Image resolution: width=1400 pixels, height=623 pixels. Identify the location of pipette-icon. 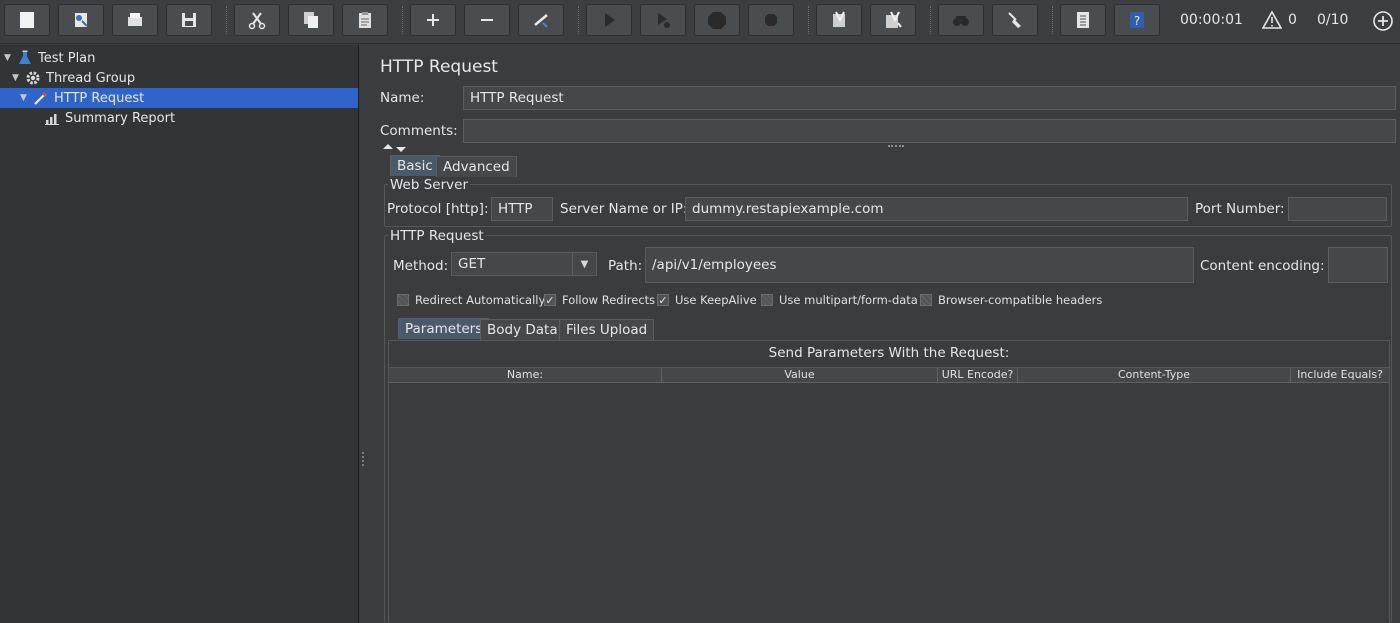
(41, 98).